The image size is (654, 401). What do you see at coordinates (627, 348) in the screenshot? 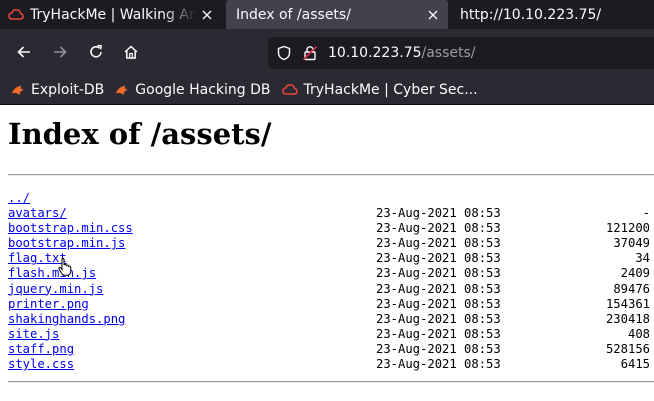
I see `file-size: 528156` at bounding box center [627, 348].